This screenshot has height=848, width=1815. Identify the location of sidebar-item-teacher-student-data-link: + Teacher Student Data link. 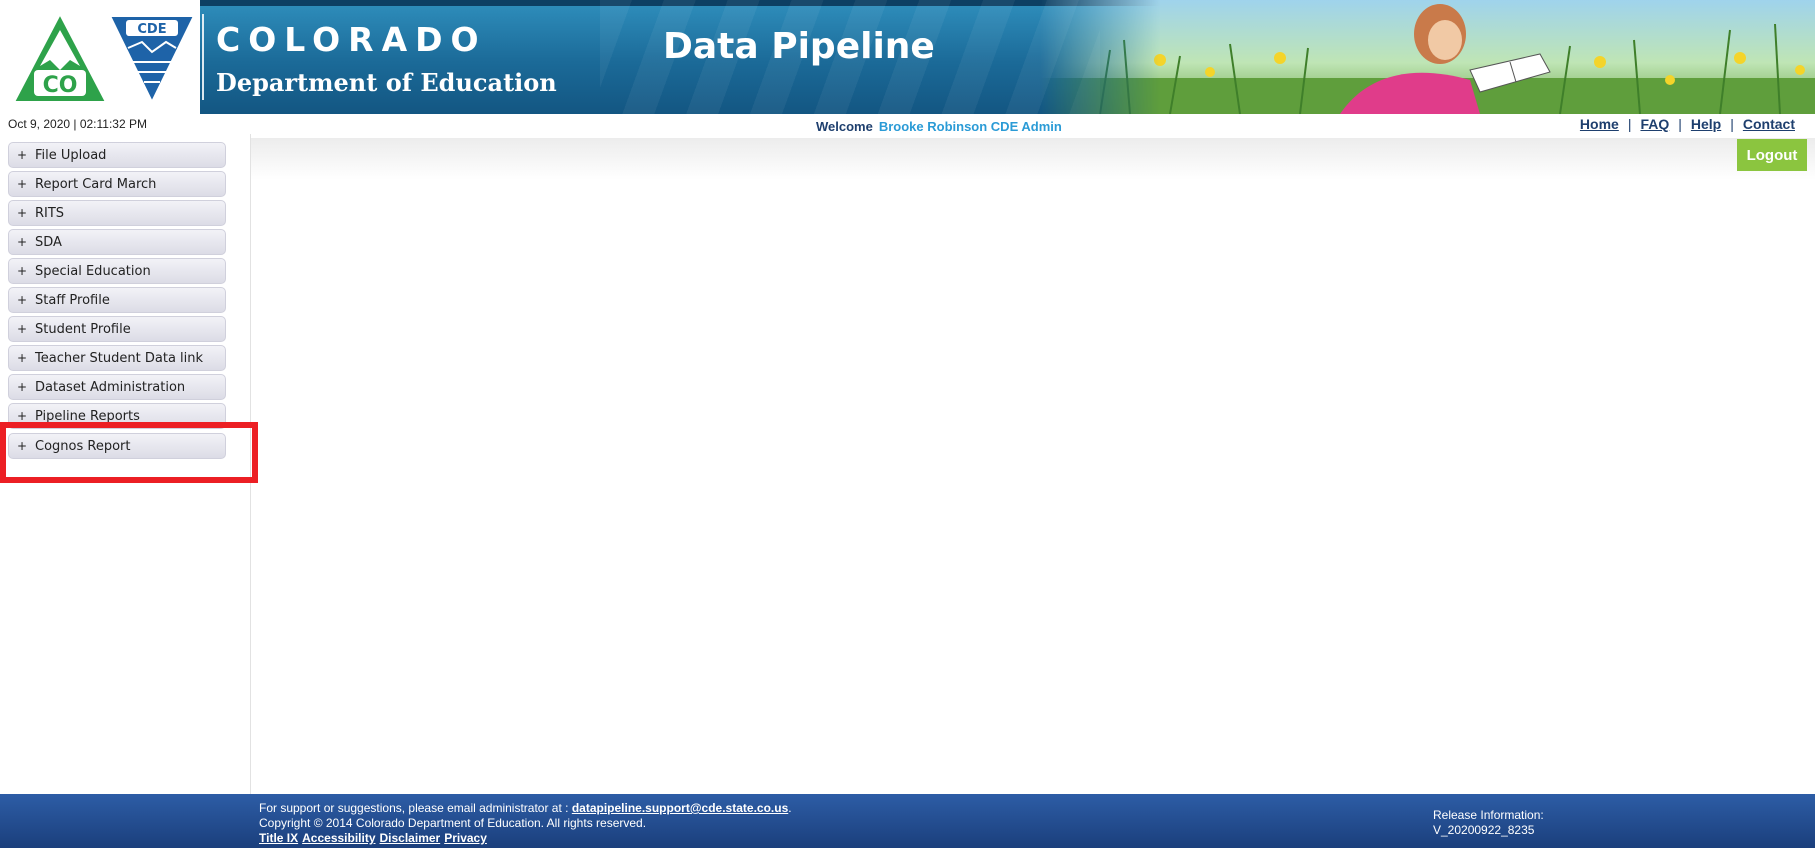
(117, 358).